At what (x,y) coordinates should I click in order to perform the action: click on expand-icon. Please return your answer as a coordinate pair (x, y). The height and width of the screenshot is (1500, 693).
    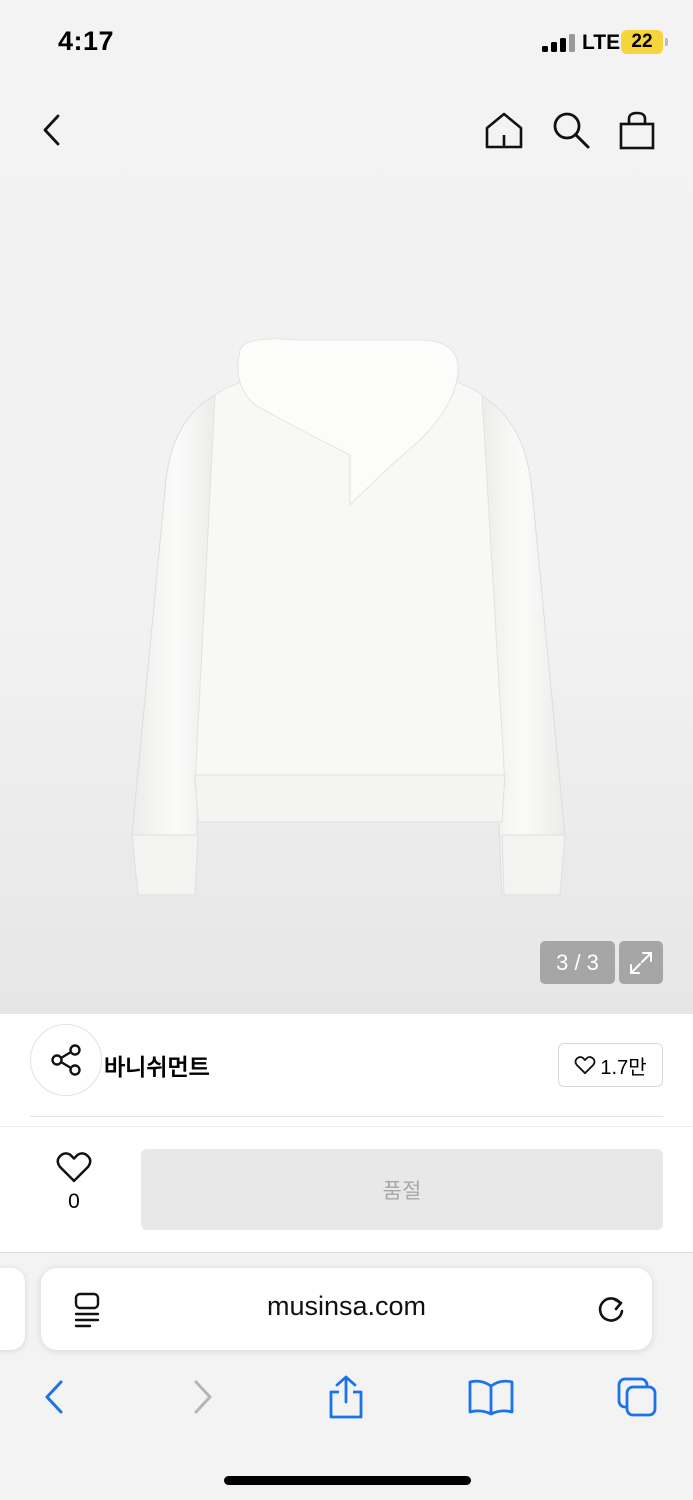
    Looking at the image, I should click on (641, 962).